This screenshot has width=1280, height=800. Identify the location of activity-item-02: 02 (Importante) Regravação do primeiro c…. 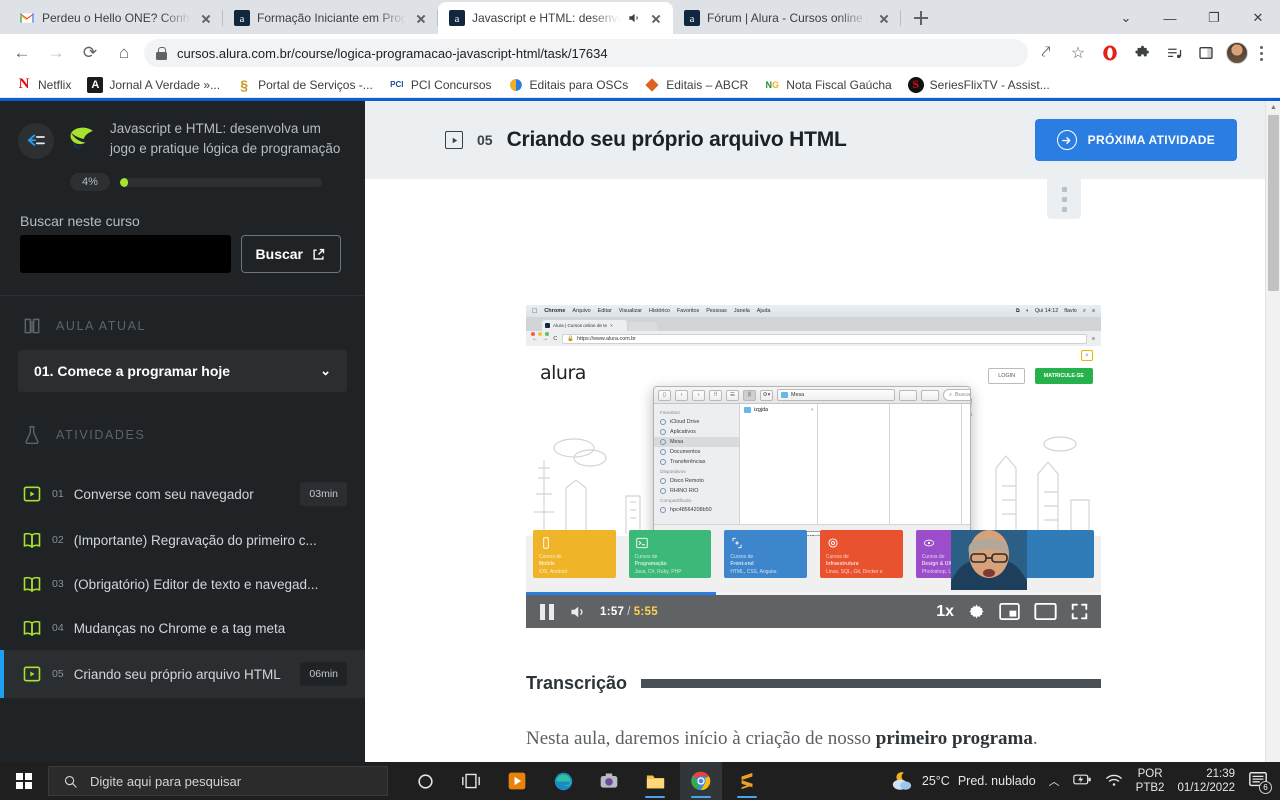
(182, 540).